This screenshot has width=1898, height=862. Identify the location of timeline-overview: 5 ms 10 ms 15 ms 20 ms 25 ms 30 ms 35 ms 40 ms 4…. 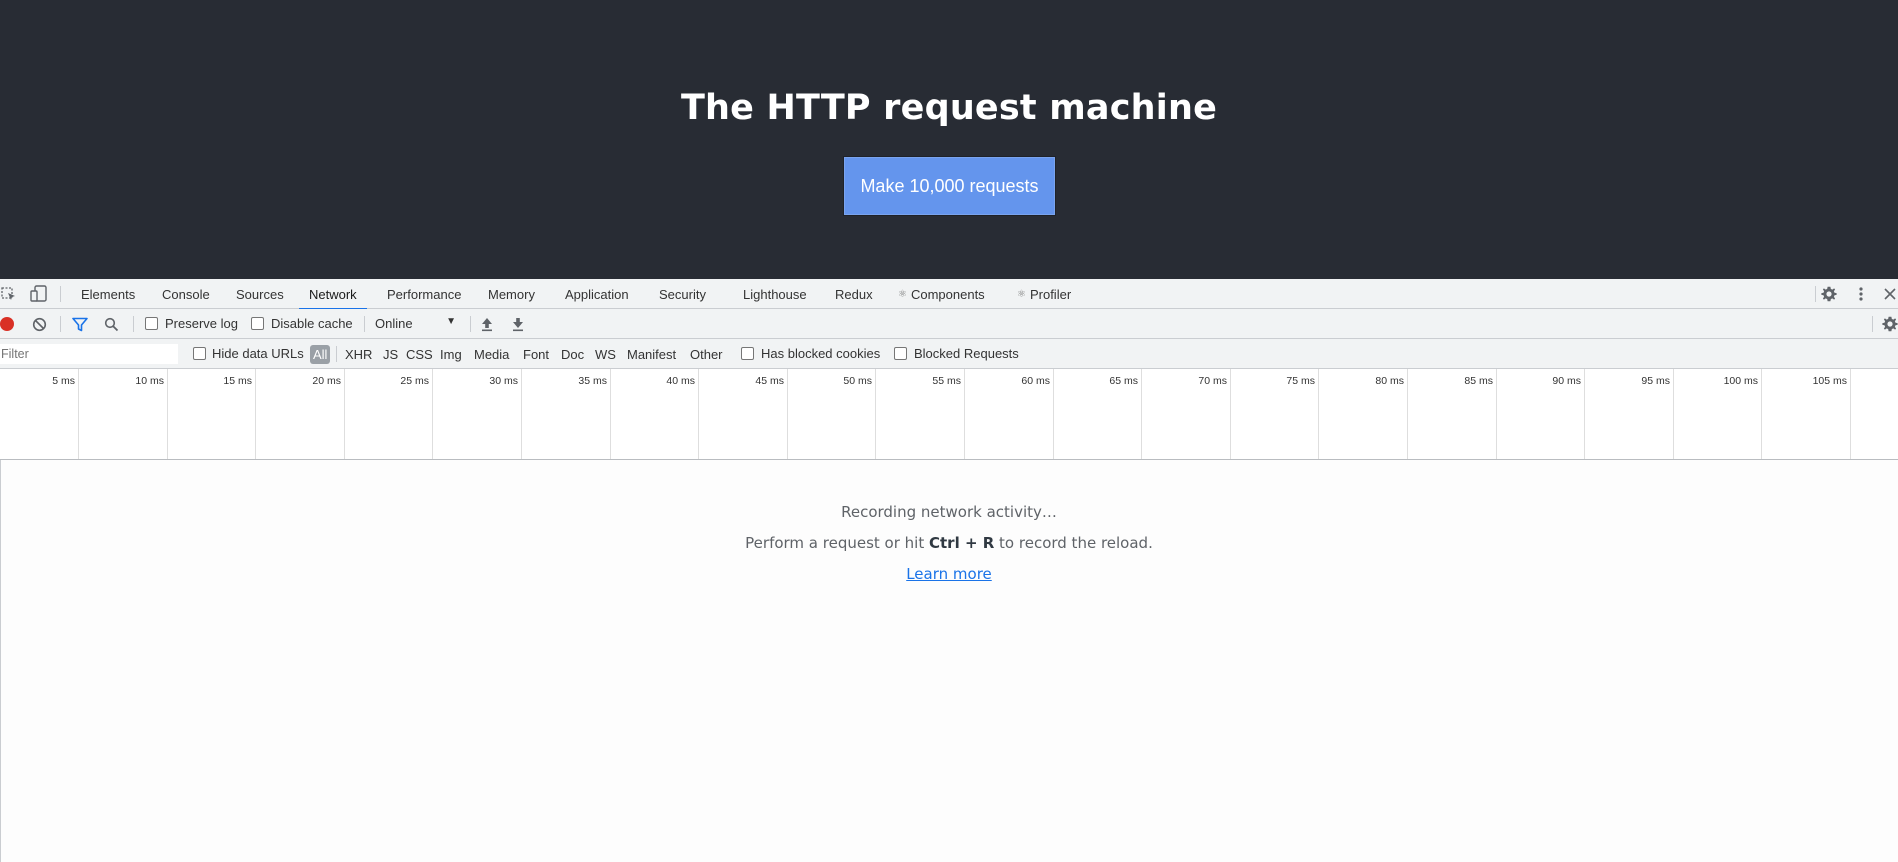
(949, 414).